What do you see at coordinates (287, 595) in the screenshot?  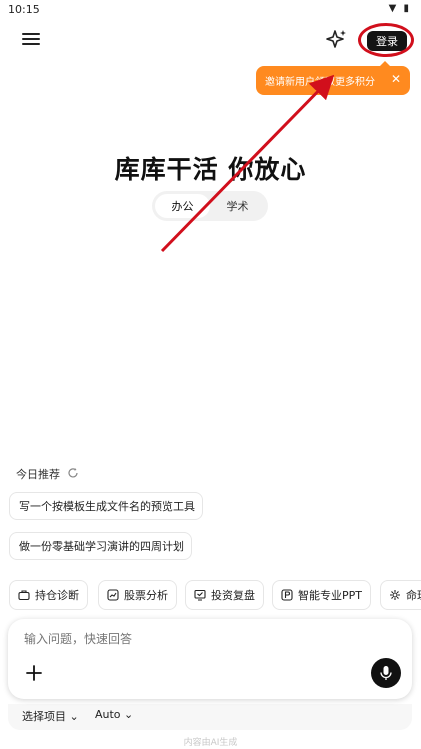 I see `ppt-icon` at bounding box center [287, 595].